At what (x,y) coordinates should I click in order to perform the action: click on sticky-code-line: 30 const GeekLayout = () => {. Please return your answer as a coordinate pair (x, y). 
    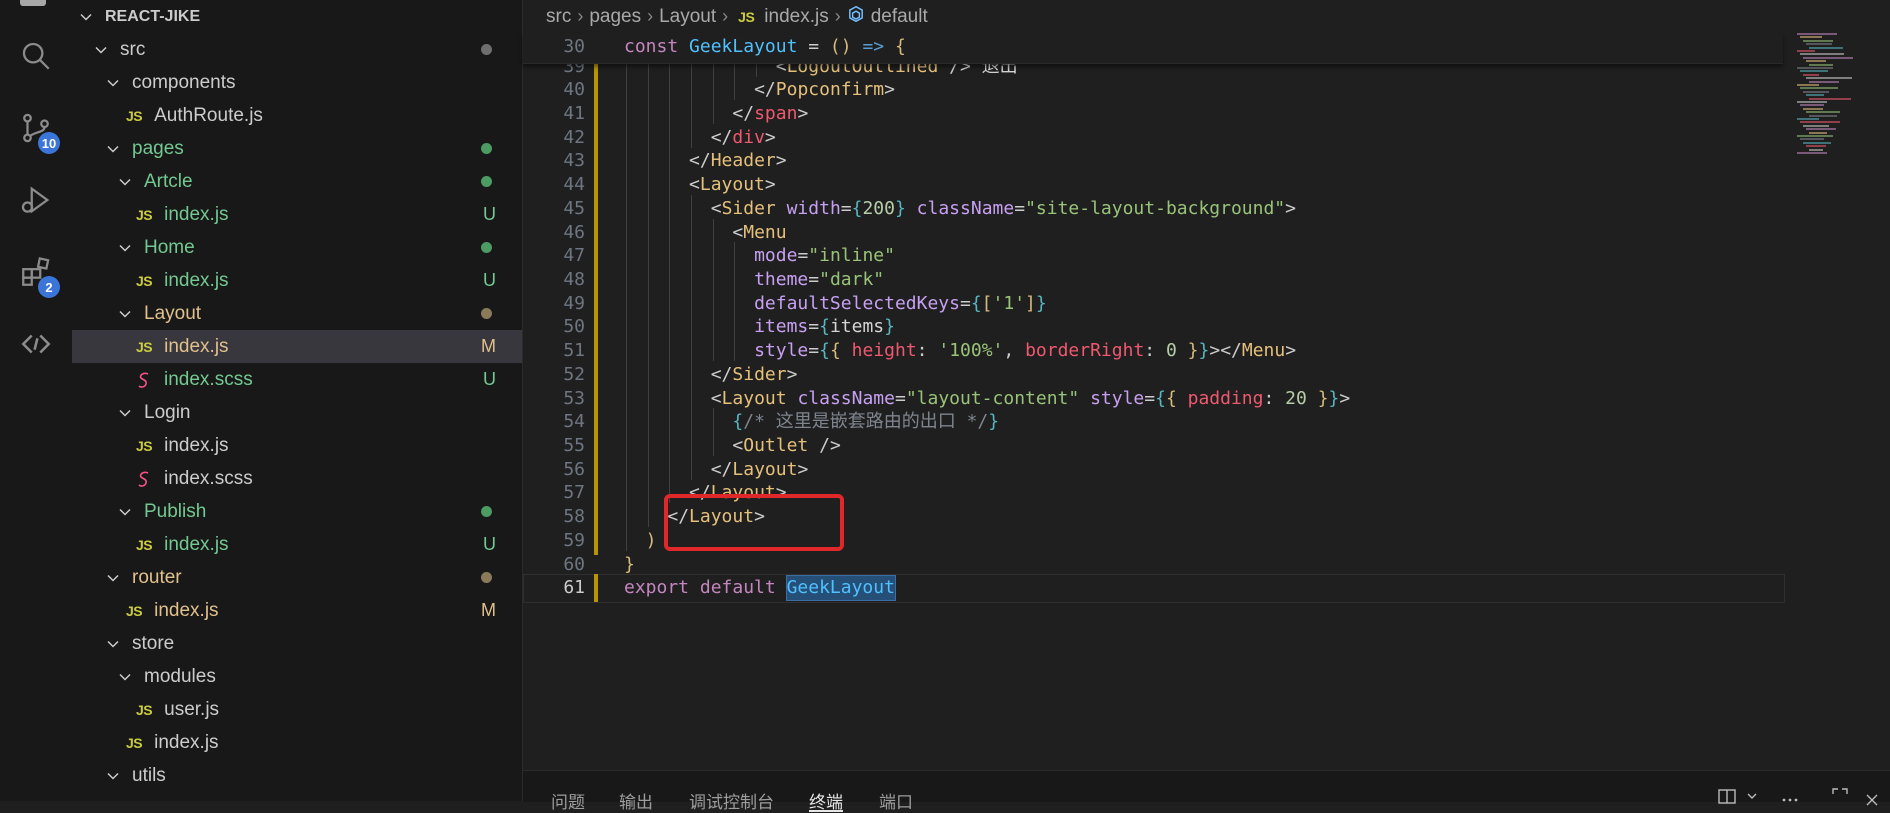
    Looking at the image, I should click on (1153, 47).